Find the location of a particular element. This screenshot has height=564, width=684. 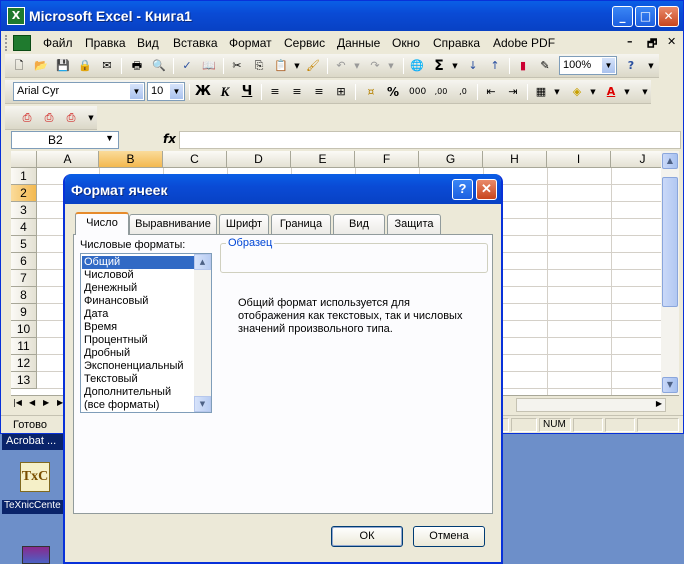

next-sheet-icon: ▶ is located at coordinates (46, 402).